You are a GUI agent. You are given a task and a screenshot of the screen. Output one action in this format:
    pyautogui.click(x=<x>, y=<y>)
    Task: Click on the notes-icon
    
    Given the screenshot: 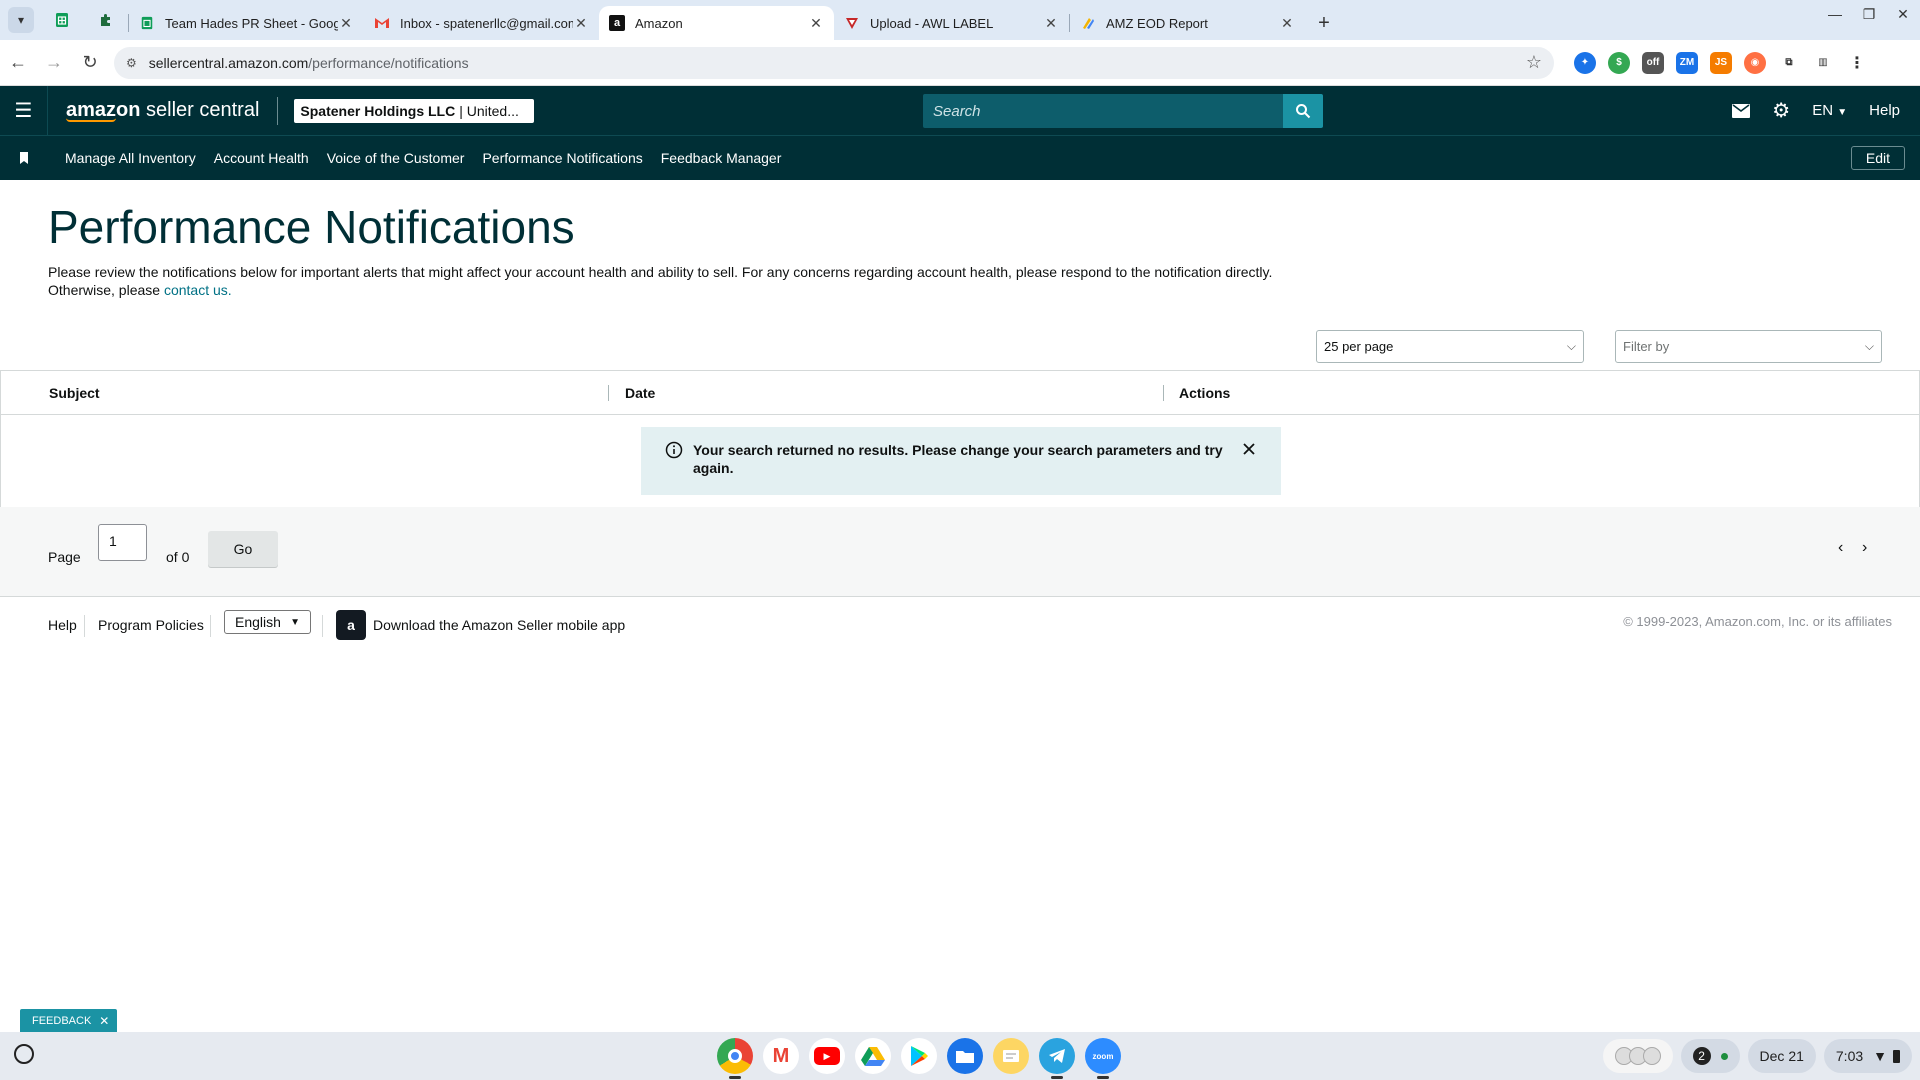 What is the action you would take?
    pyautogui.click(x=1011, y=1056)
    